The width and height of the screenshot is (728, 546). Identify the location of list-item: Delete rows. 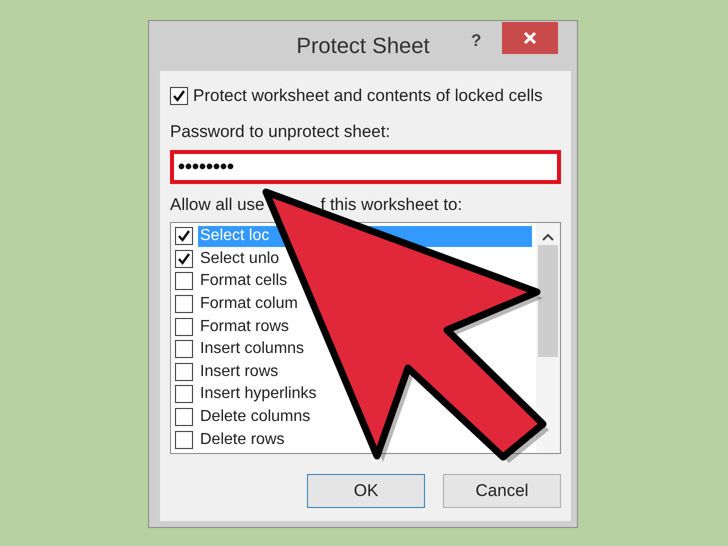
(241, 439).